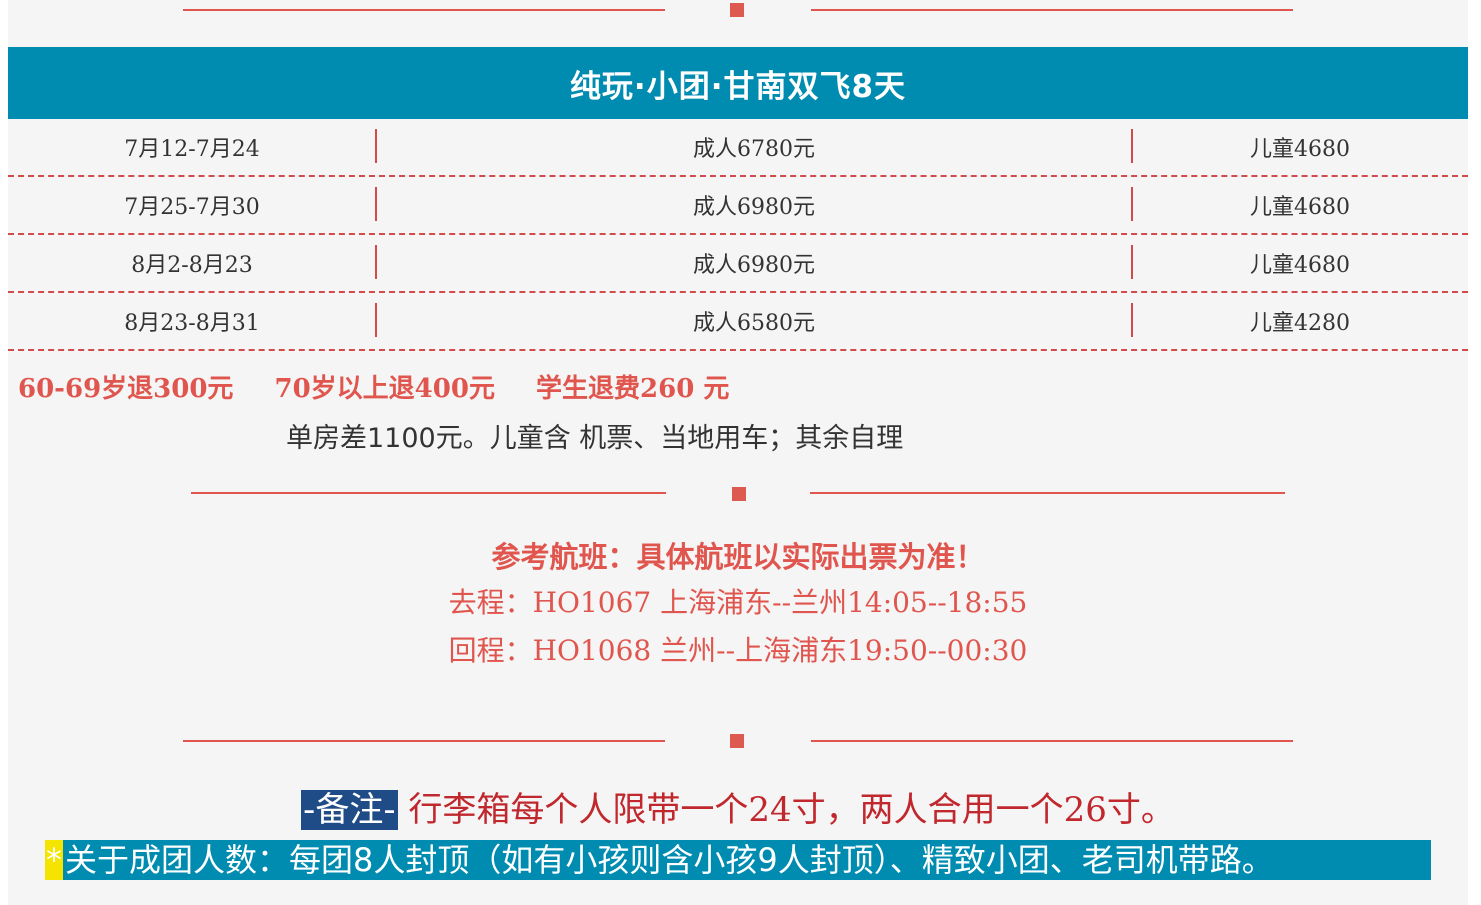 This screenshot has width=1481, height=905. I want to click on date-range: 7月25-7月30, so click(192, 207).